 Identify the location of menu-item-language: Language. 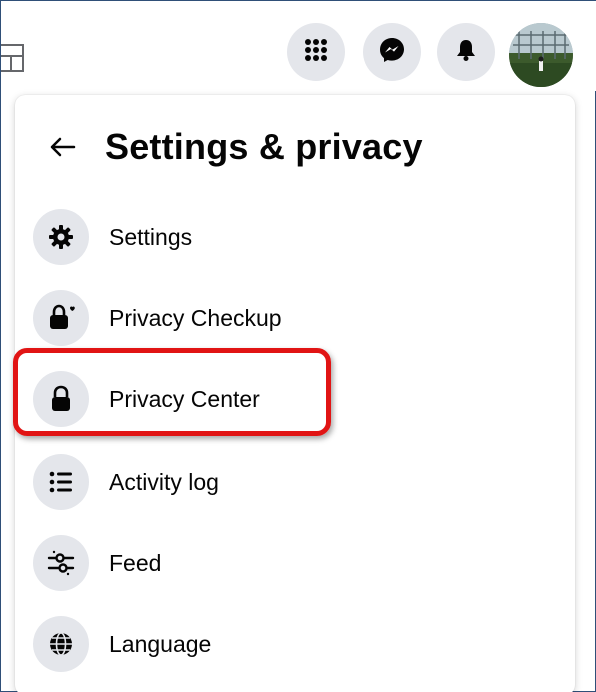
(183, 644).